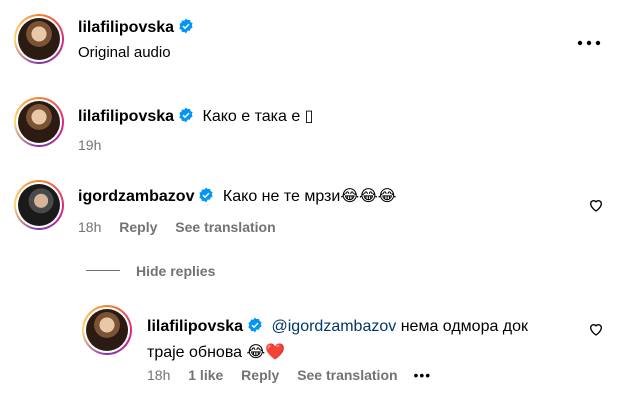 This screenshot has height=412, width=617. What do you see at coordinates (258, 116) in the screenshot?
I see `caption-text: Како е така е ▯` at bounding box center [258, 116].